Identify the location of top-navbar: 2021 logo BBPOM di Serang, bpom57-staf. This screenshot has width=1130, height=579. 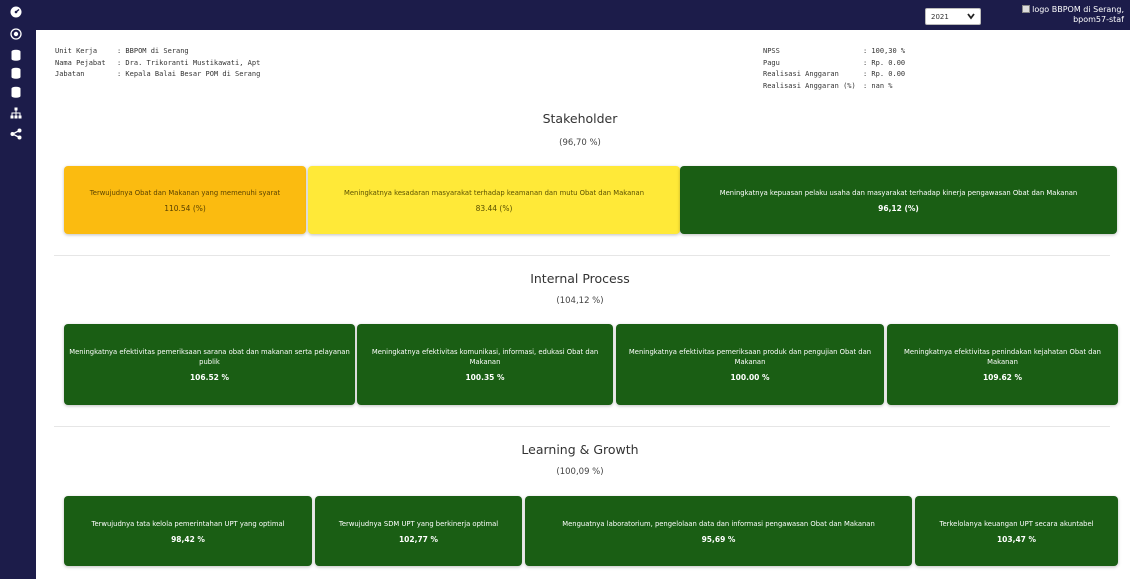
(583, 15).